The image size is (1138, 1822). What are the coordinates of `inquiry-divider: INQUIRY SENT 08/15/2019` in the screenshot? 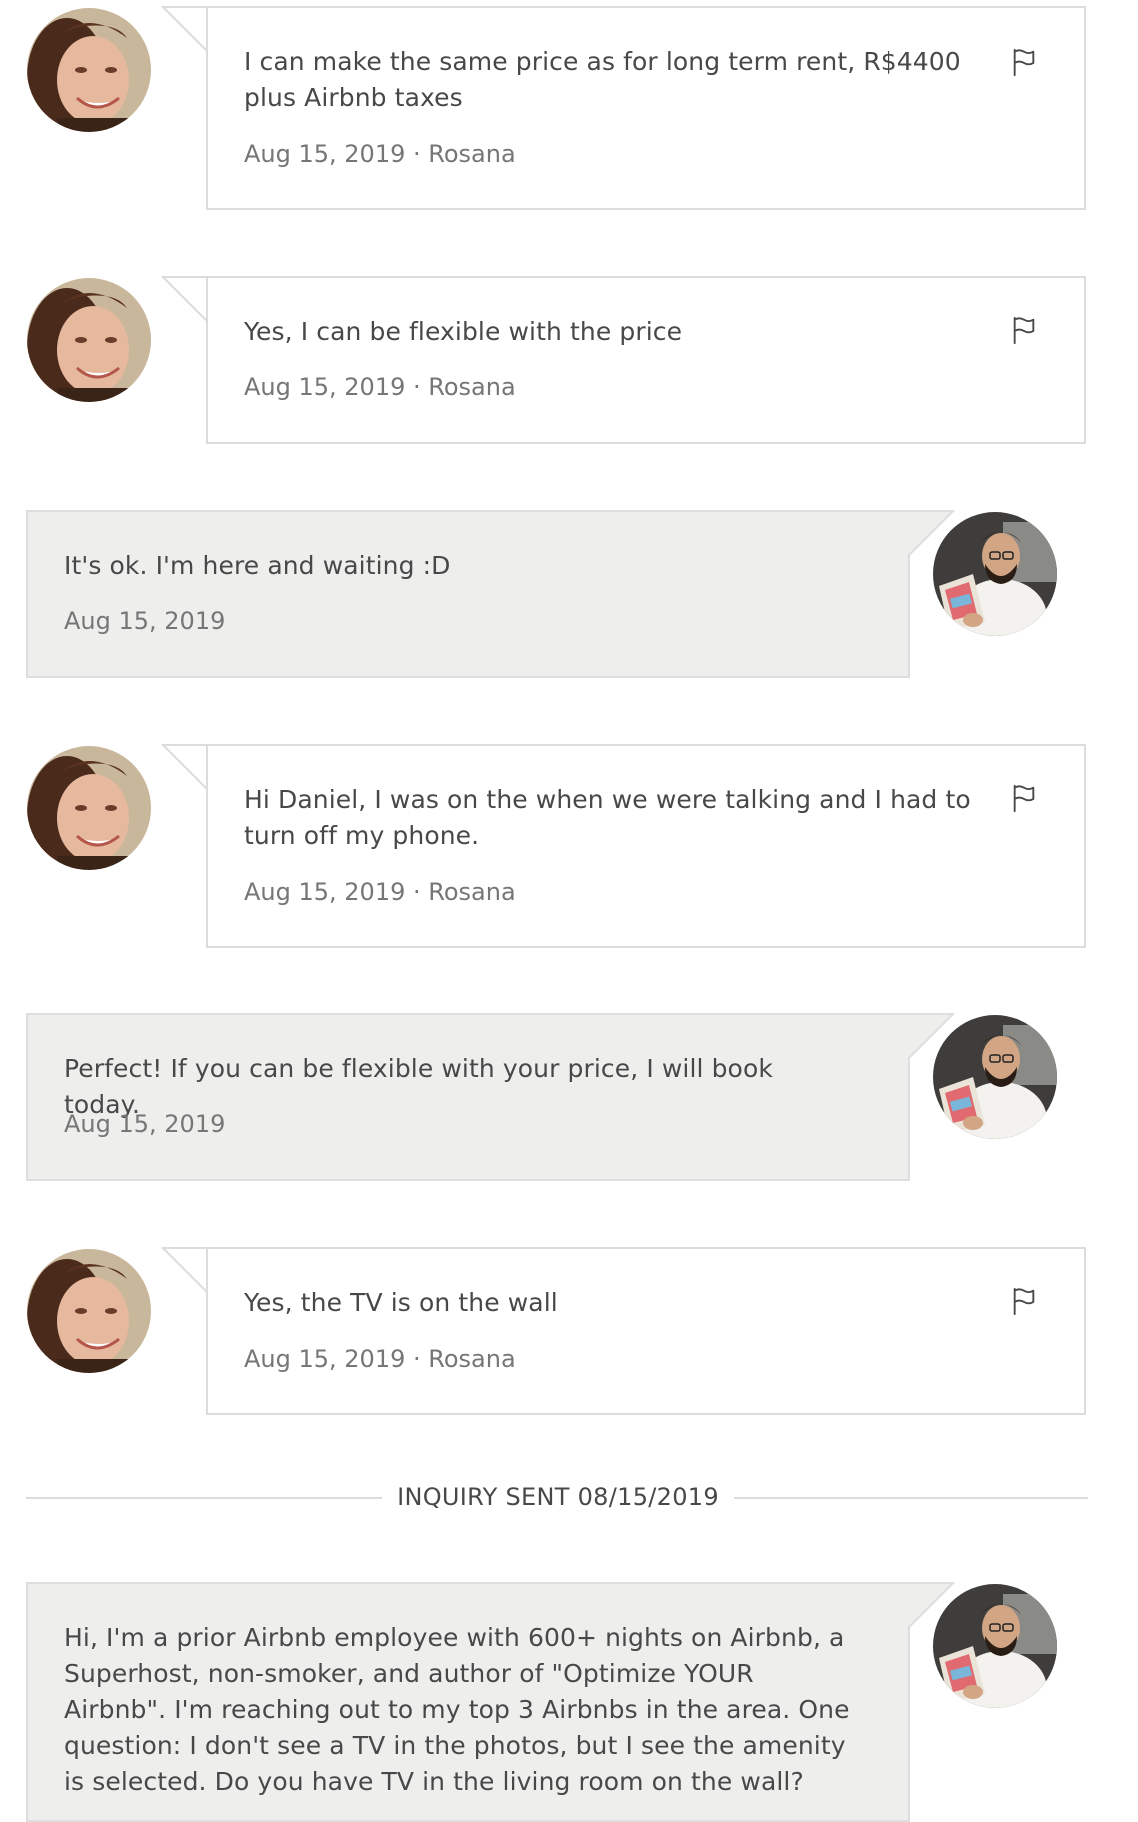 It's located at (557, 1497).